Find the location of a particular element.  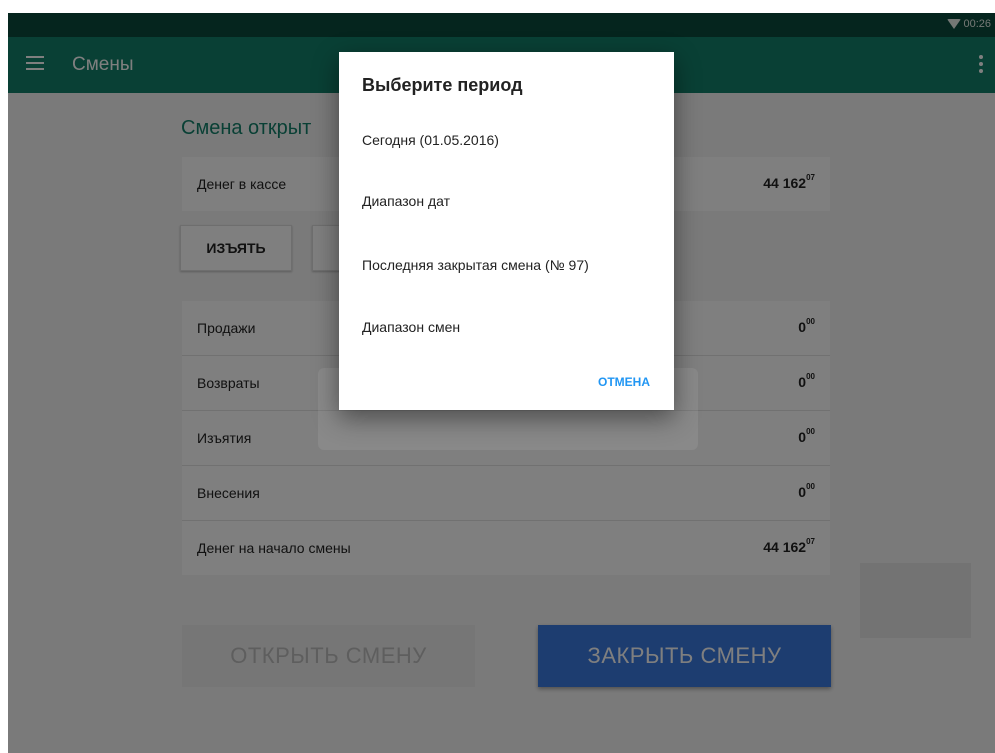

option-last-closed-shift: Последняя закрытая смена (№ 97) is located at coordinates (475, 265).